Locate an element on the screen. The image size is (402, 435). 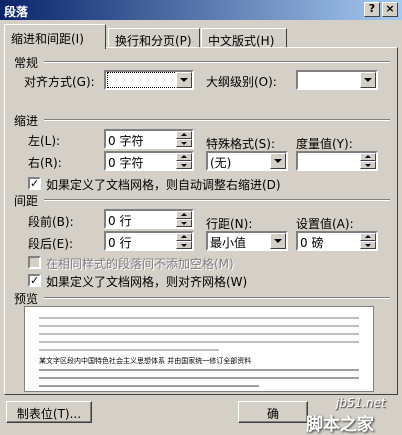
no-space-label: 在相同样式的段落间不添加空格(M) is located at coordinates (140, 264).